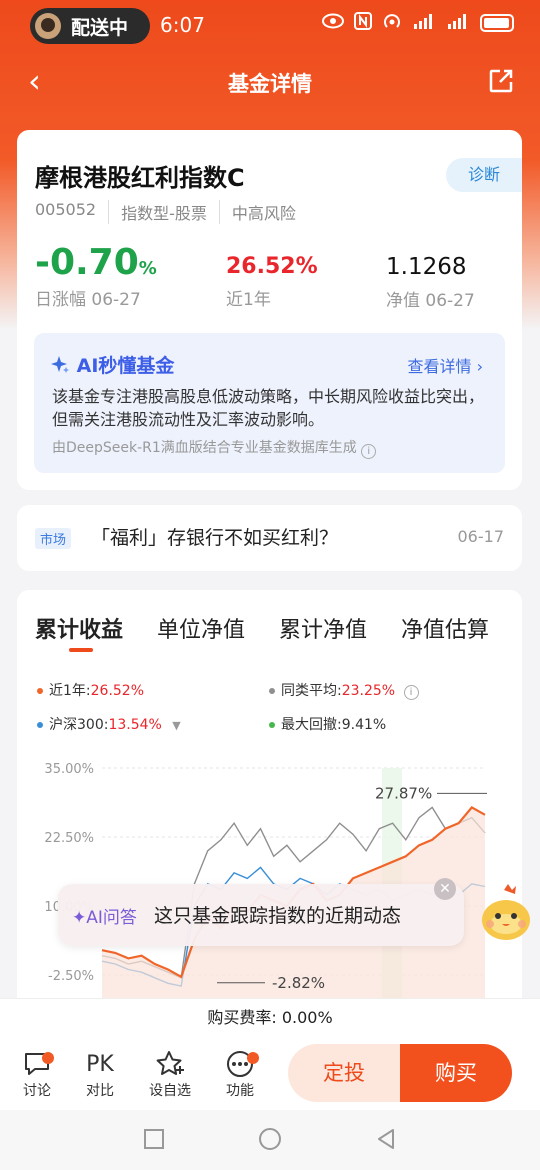  What do you see at coordinates (154, 1139) in the screenshot?
I see `recents-icon` at bounding box center [154, 1139].